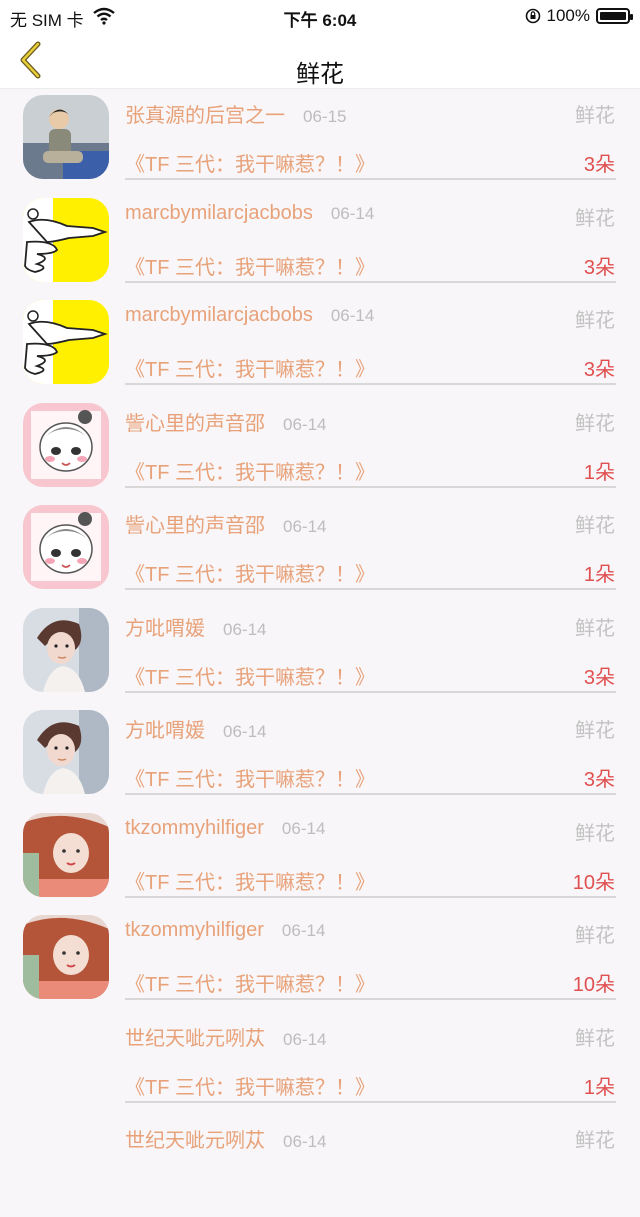  Describe the element at coordinates (320, 16) in the screenshot. I see `status-bar: 无 SIM 卡 下午 6:04 100%` at that location.